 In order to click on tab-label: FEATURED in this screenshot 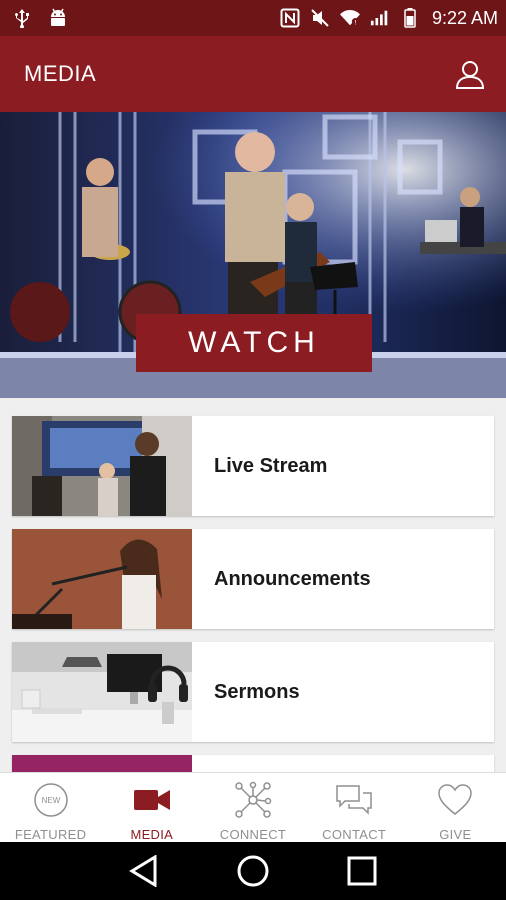, I will do `click(50, 834)`.